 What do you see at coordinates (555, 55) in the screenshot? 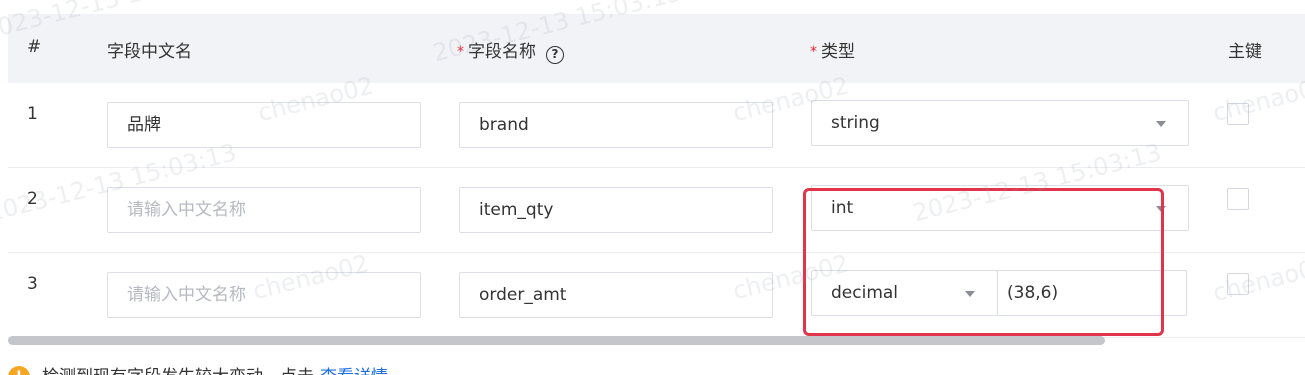
I see `question-circle-icon: ?` at bounding box center [555, 55].